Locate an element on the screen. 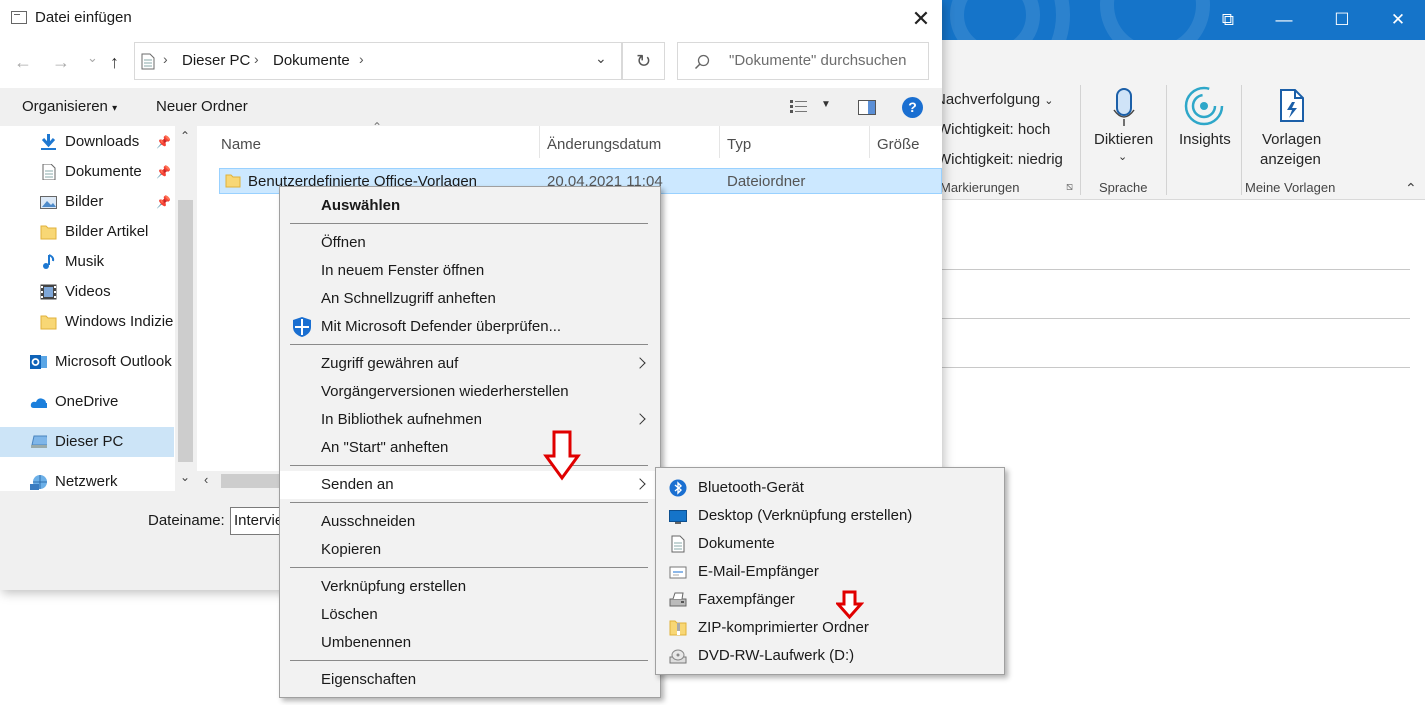 The width and height of the screenshot is (1425, 705). maximize-button: ☐ is located at coordinates (1342, 20).